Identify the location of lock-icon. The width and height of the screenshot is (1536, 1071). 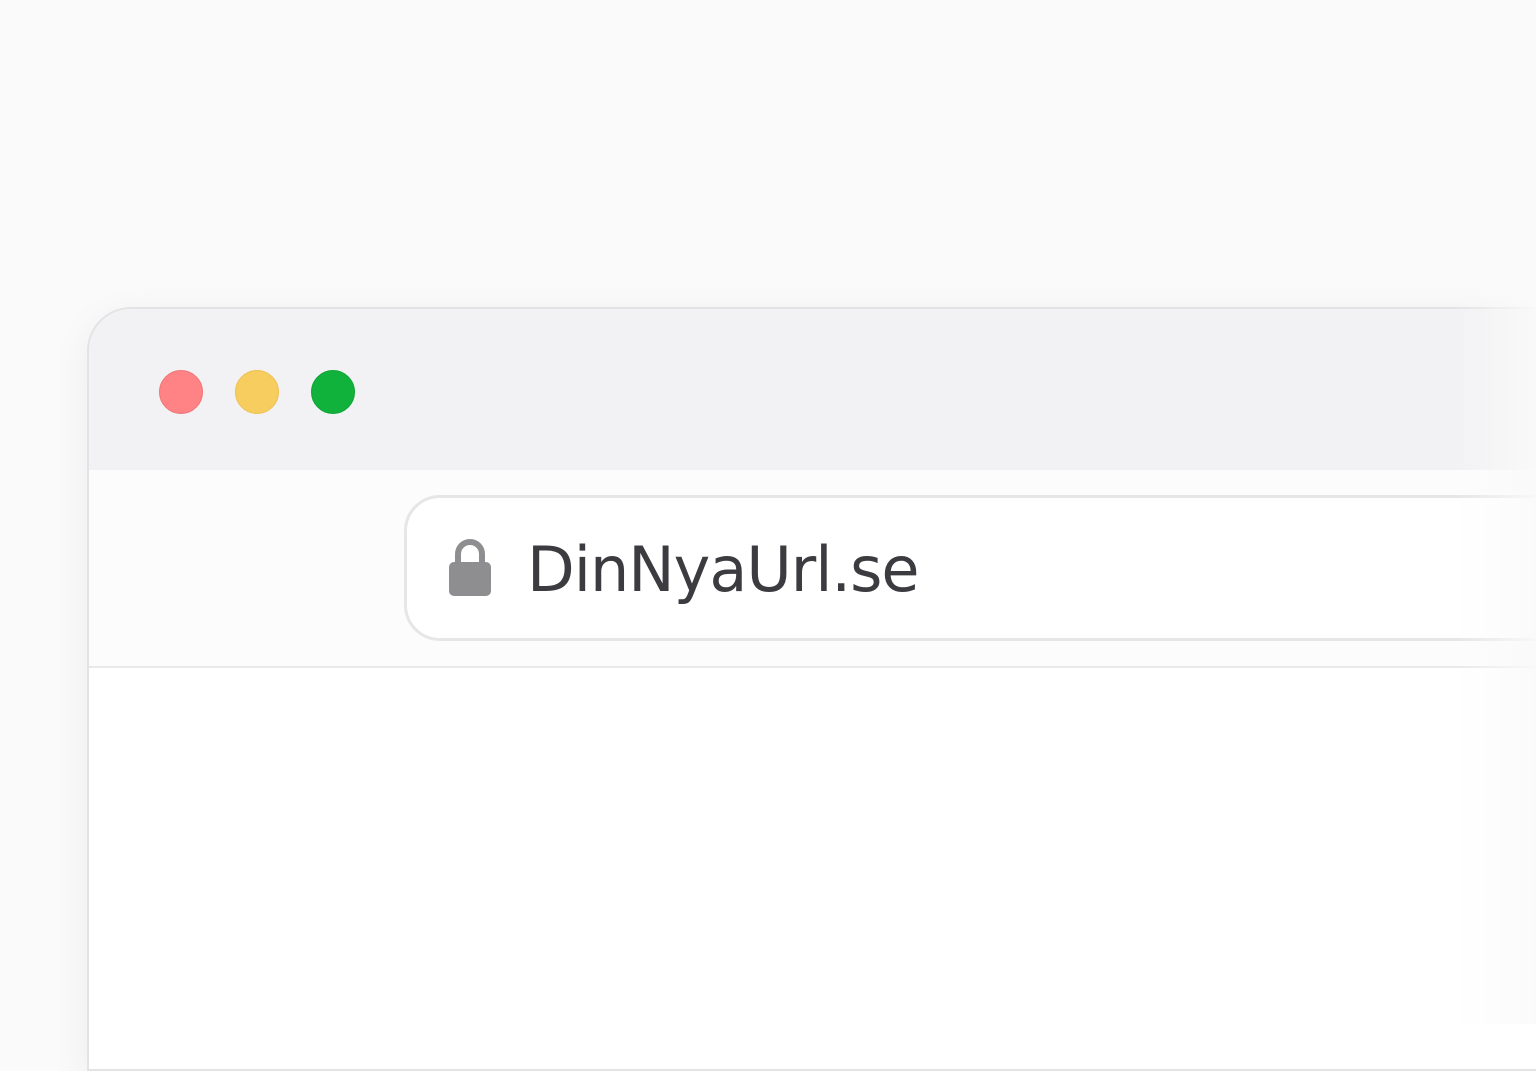
(470, 567).